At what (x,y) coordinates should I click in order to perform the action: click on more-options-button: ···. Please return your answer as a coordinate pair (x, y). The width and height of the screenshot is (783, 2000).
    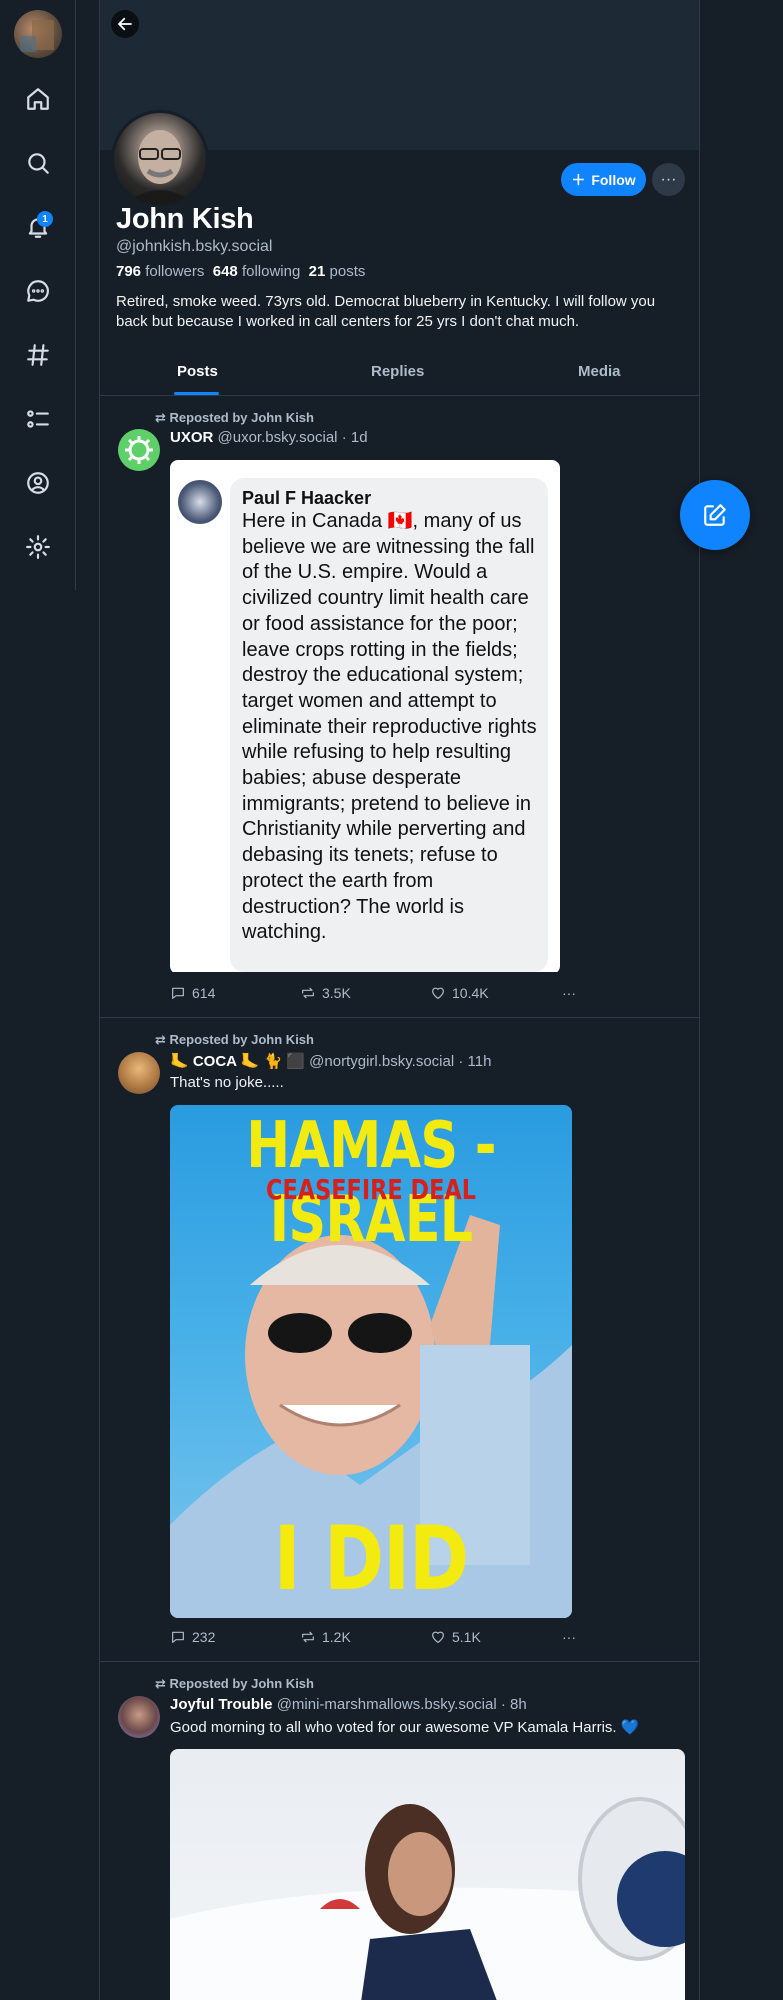
    Looking at the image, I should click on (668, 179).